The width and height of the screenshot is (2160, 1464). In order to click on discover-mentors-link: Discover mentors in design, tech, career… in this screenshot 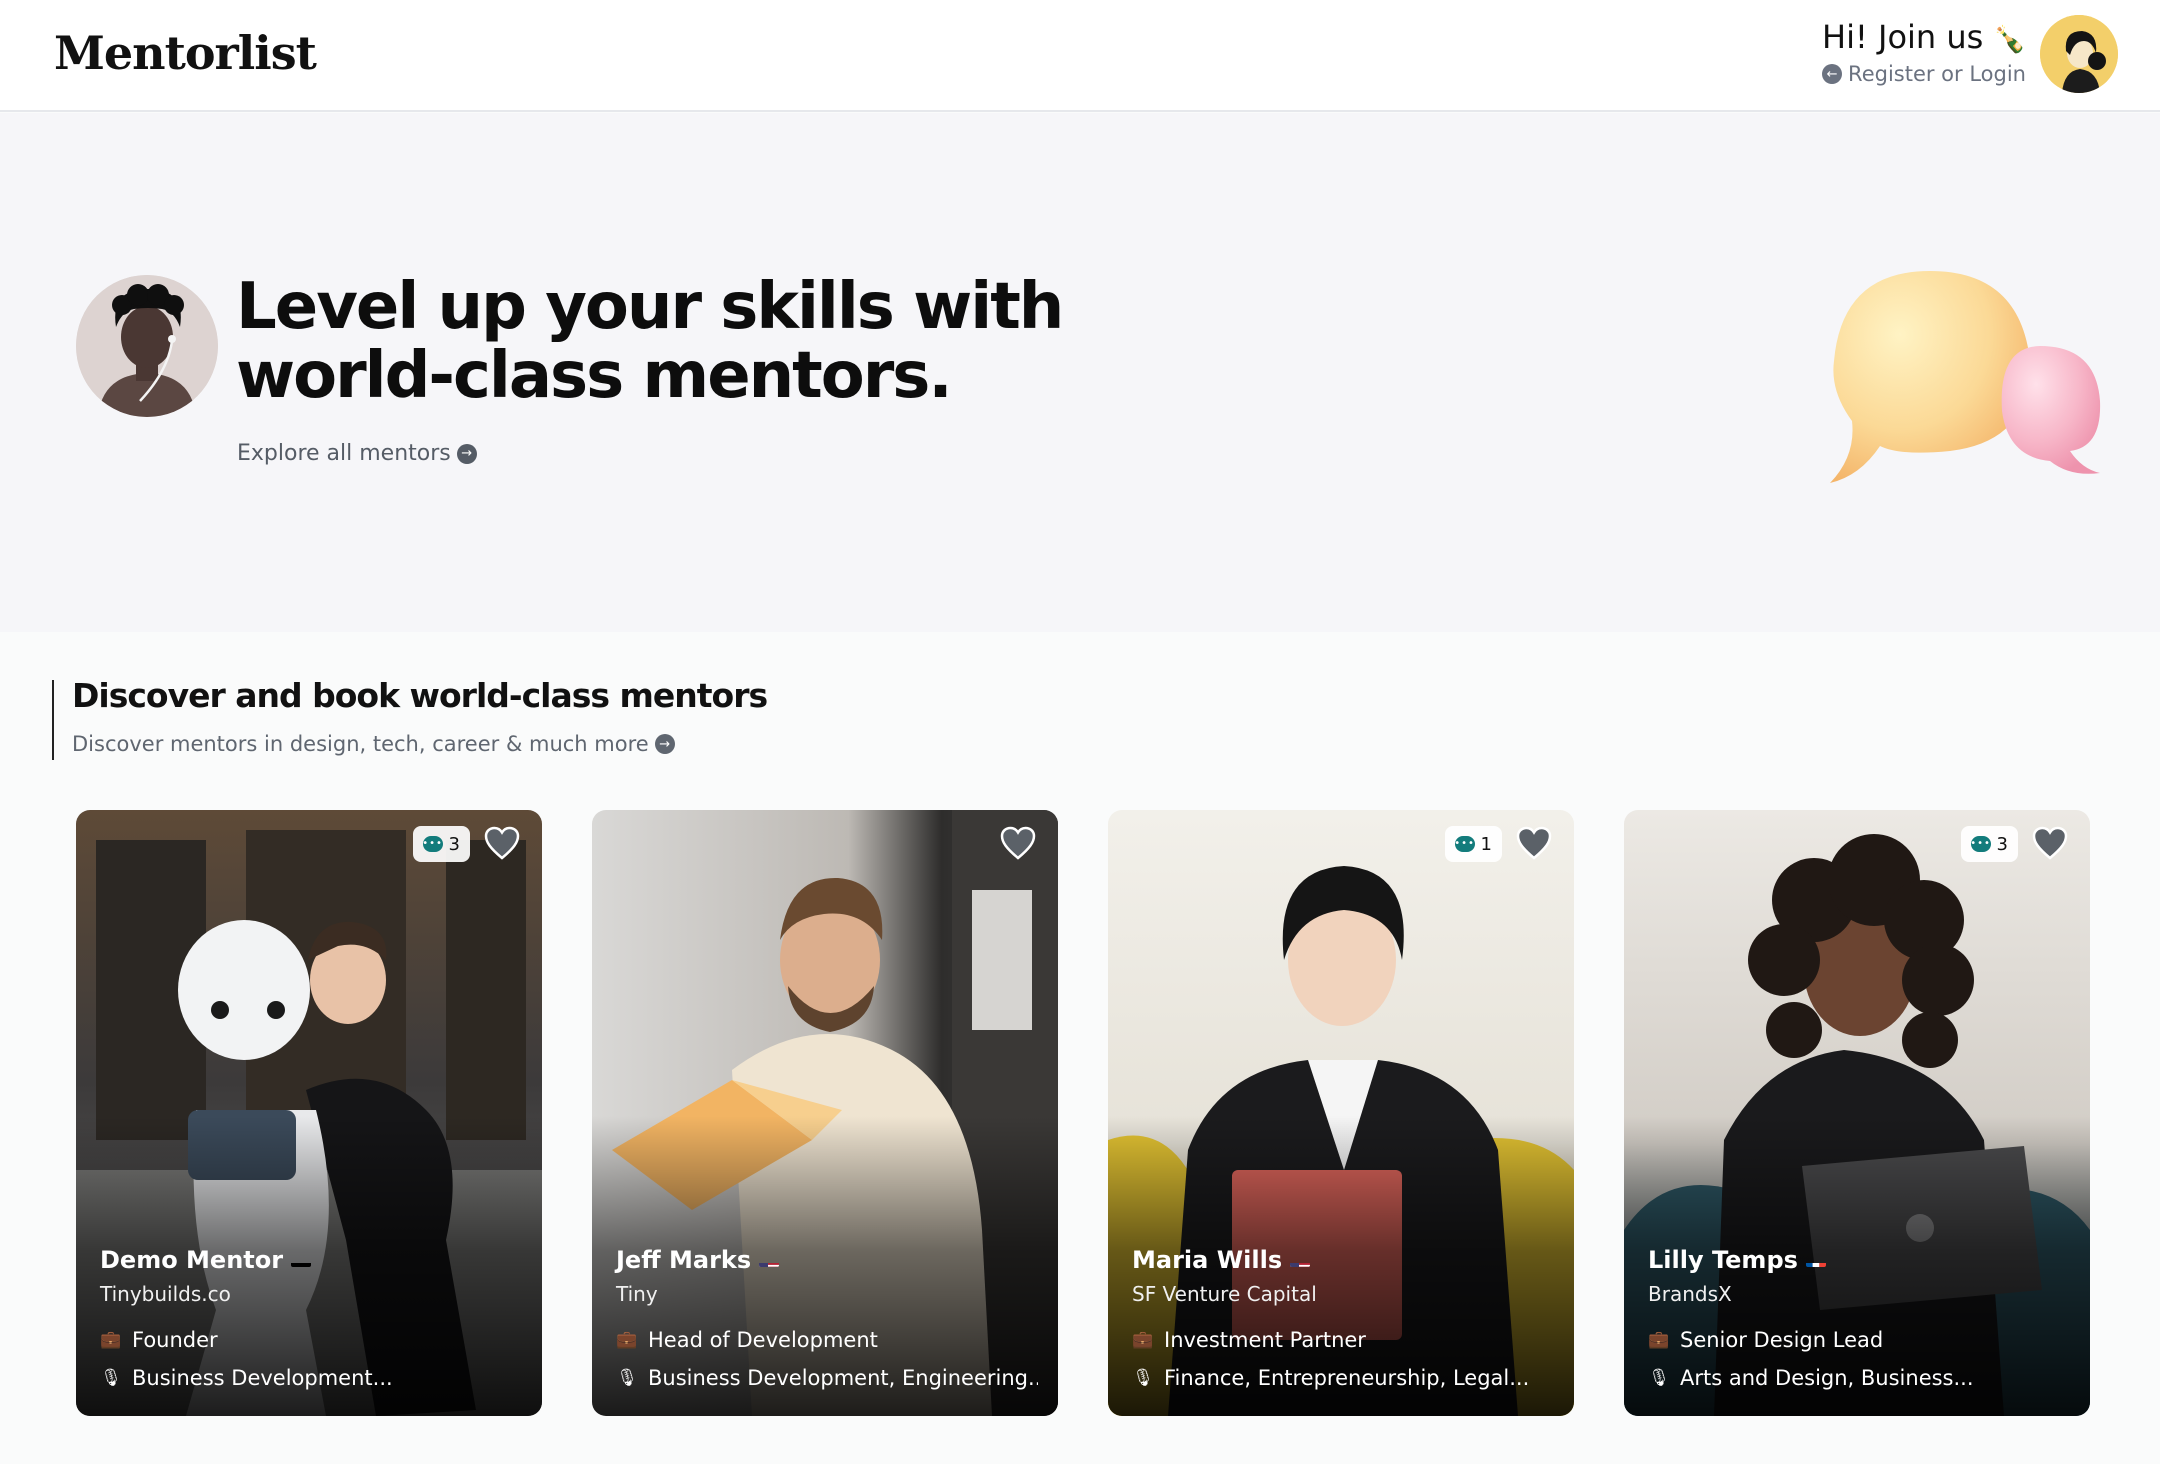, I will do `click(373, 744)`.